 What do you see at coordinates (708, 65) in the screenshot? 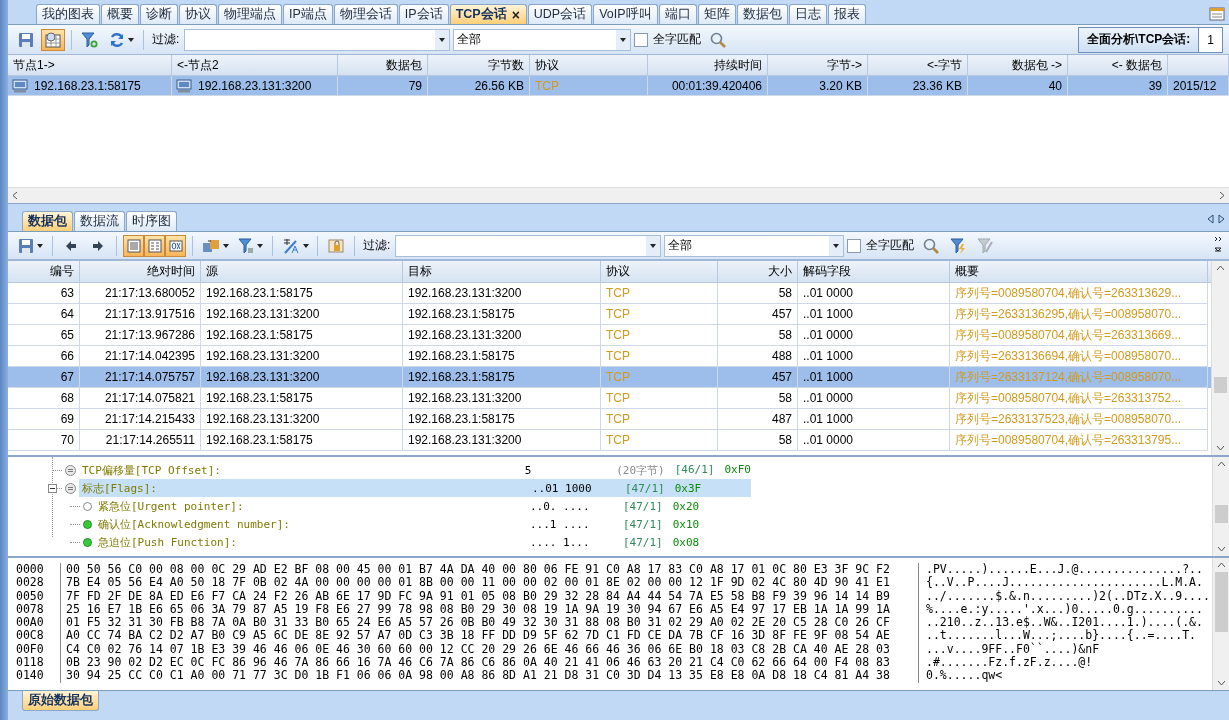
I see `column-header: 持续时间` at bounding box center [708, 65].